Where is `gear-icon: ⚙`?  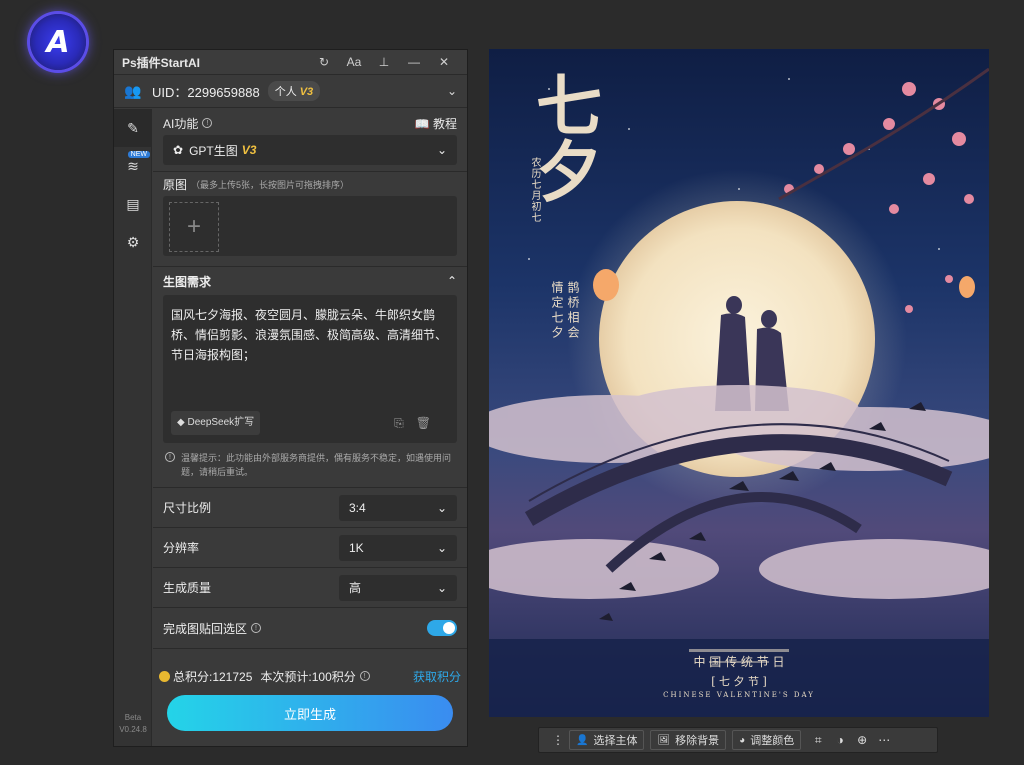
gear-icon: ⚙ is located at coordinates (133, 241).